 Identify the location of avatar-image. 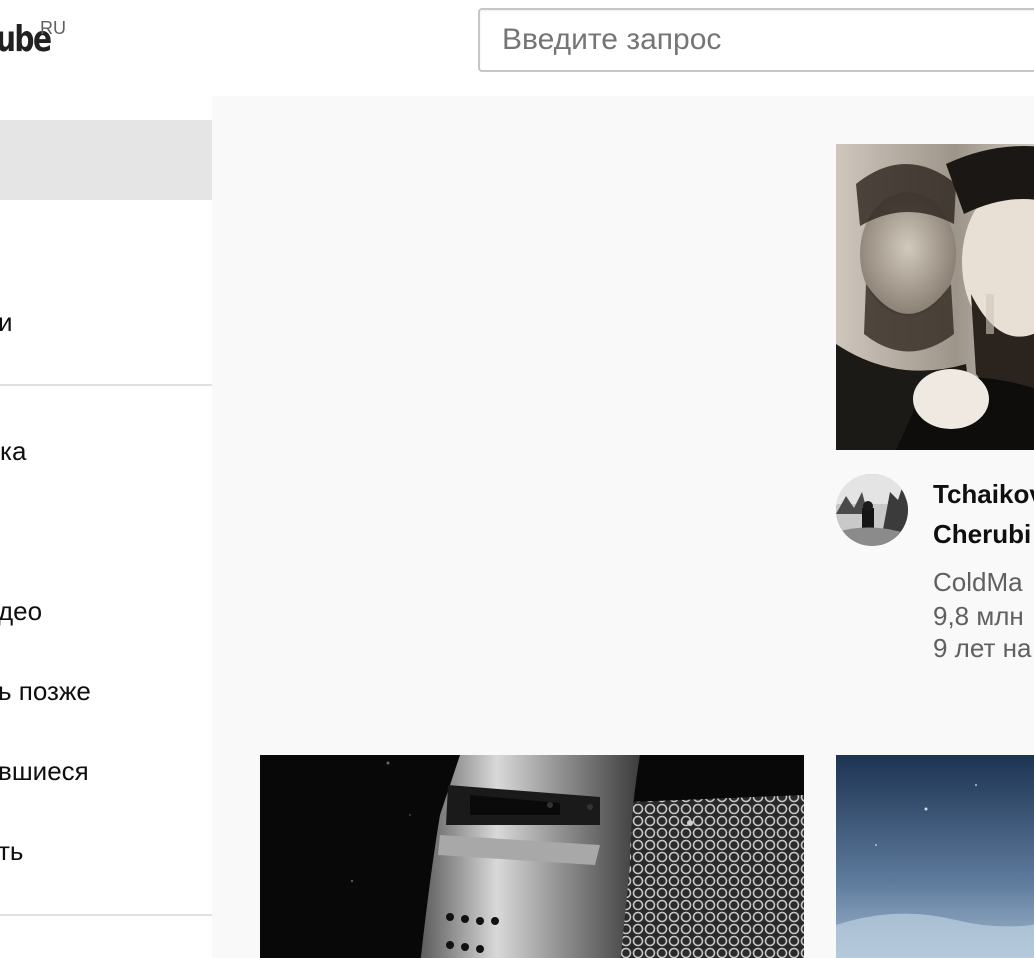
(872, 510).